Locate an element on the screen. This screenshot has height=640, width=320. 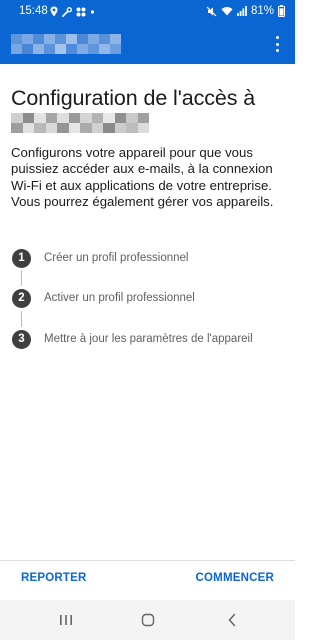
step-label: Créer un profil professionnel is located at coordinates (116, 258).